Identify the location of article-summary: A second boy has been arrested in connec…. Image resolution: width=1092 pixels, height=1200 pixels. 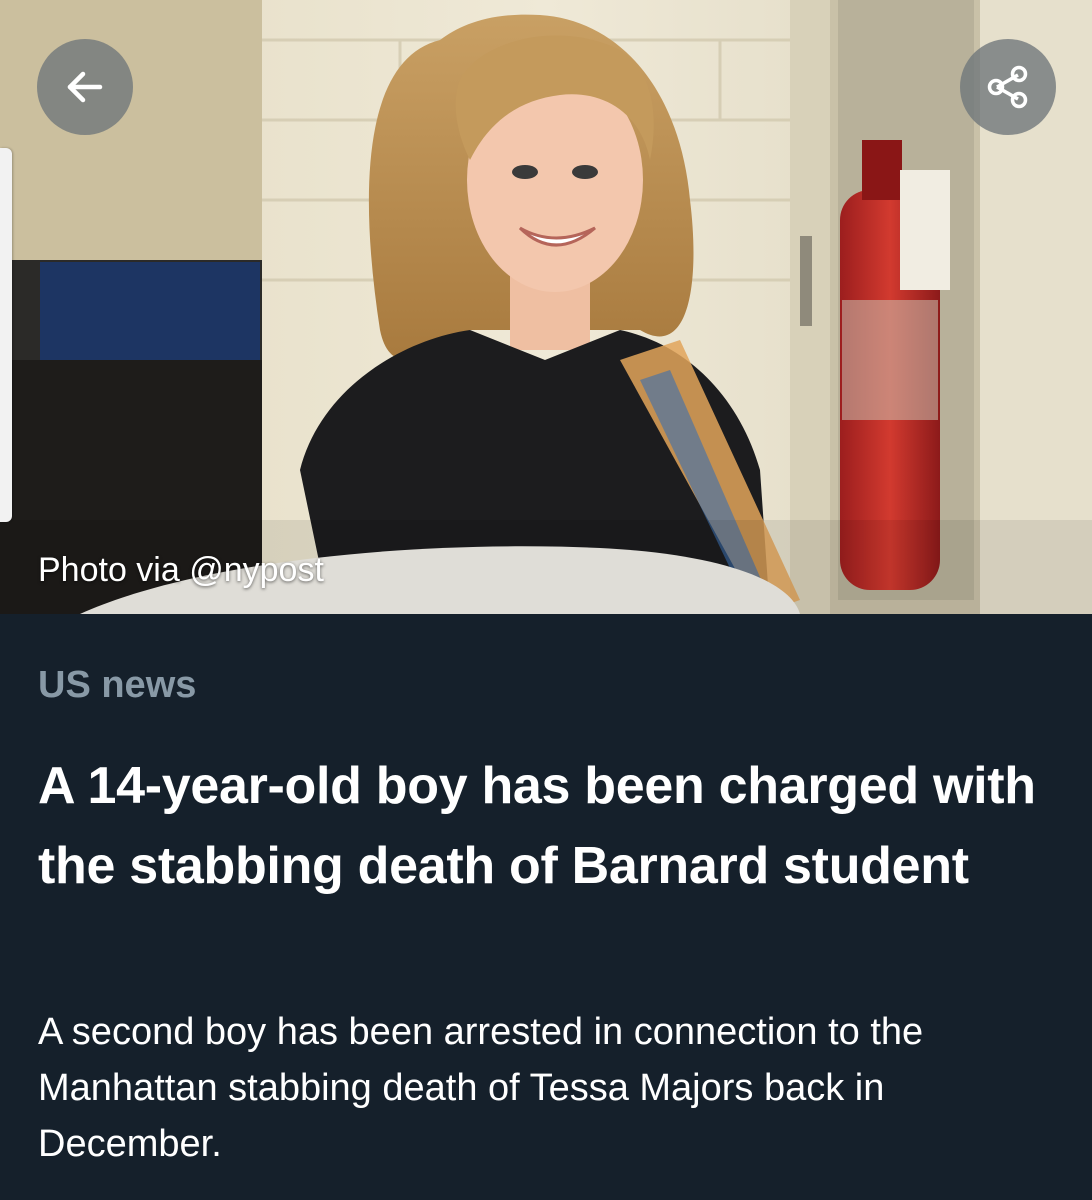
(481, 1088).